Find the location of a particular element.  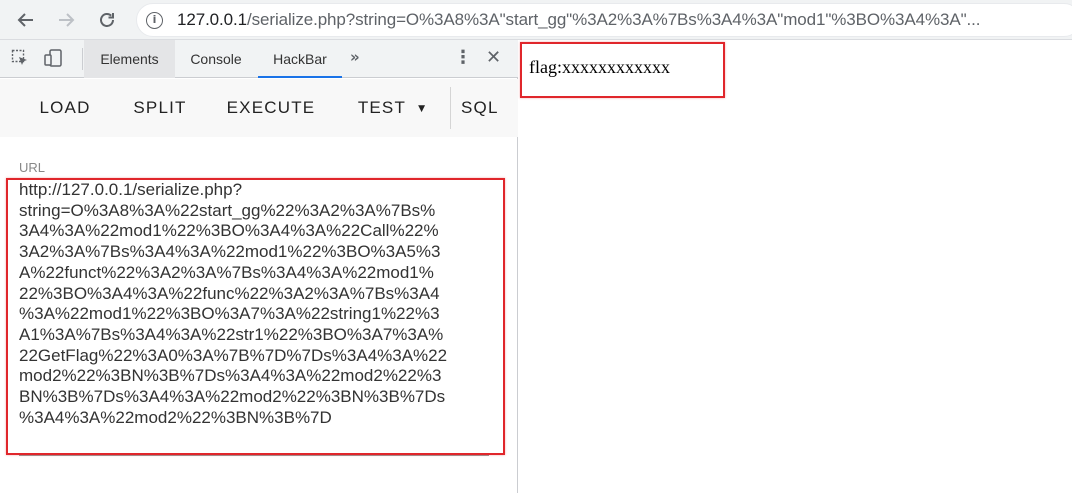

load-button: LOAD is located at coordinates (65, 108).